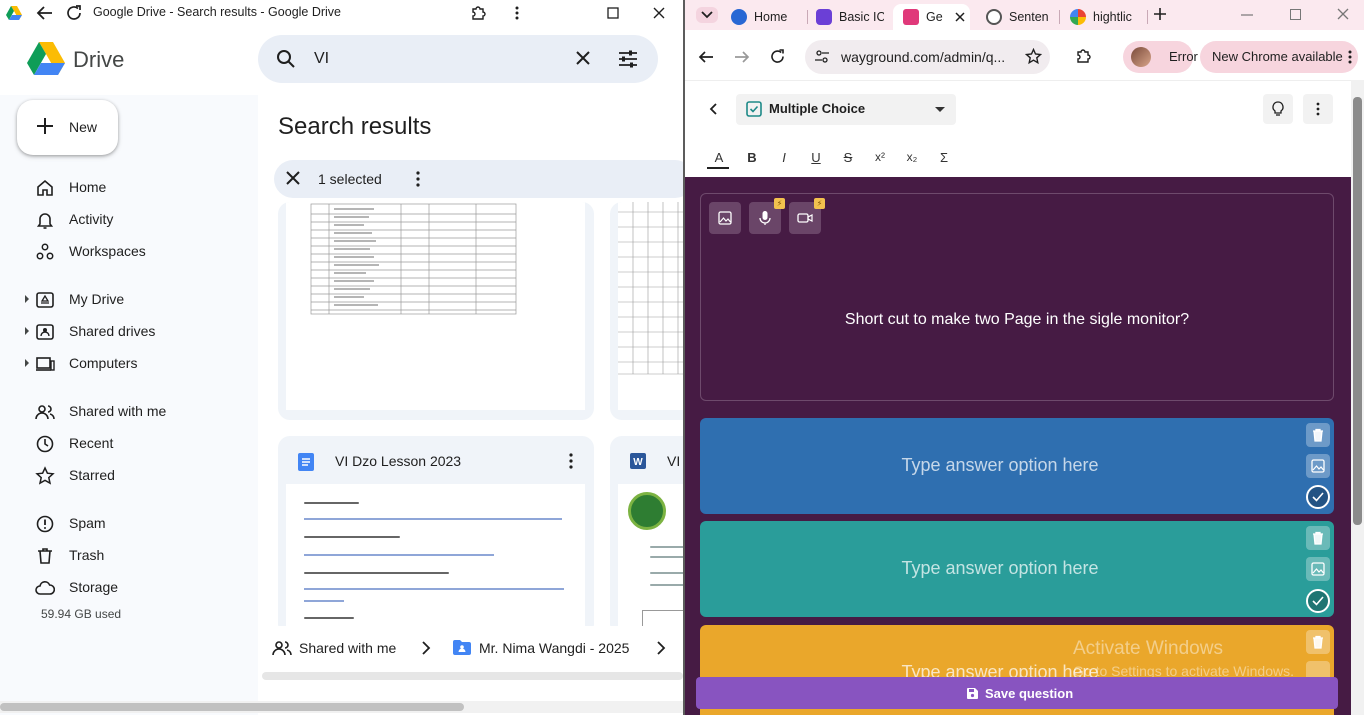 The height and width of the screenshot is (715, 1364). What do you see at coordinates (742, 57) in the screenshot?
I see `forward-arrow-icon` at bounding box center [742, 57].